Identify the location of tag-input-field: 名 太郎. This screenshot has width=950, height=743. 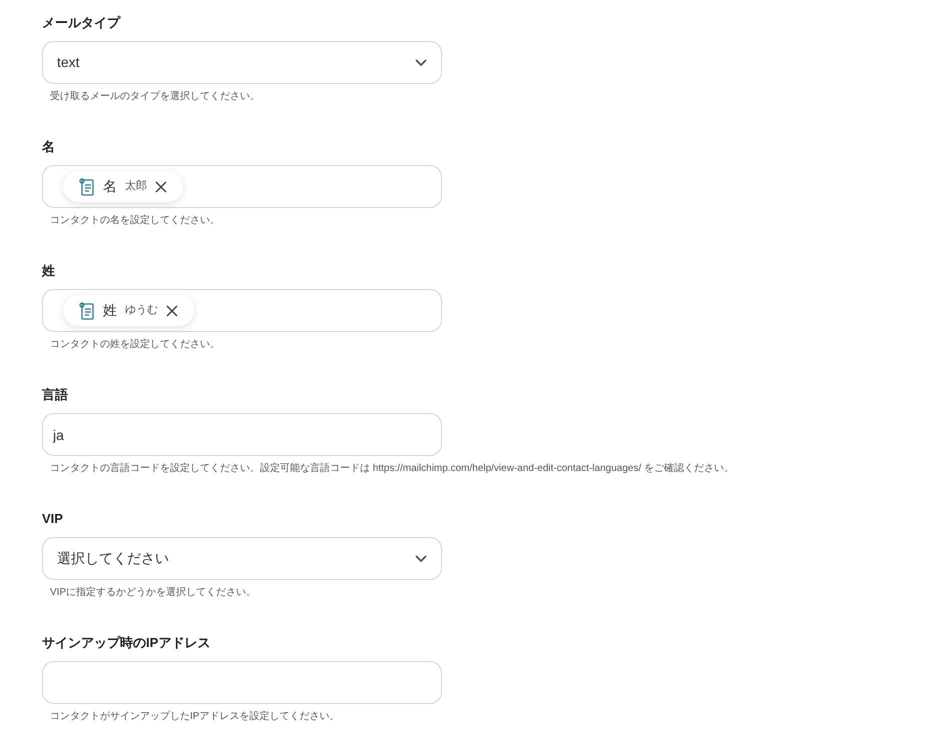
(242, 186).